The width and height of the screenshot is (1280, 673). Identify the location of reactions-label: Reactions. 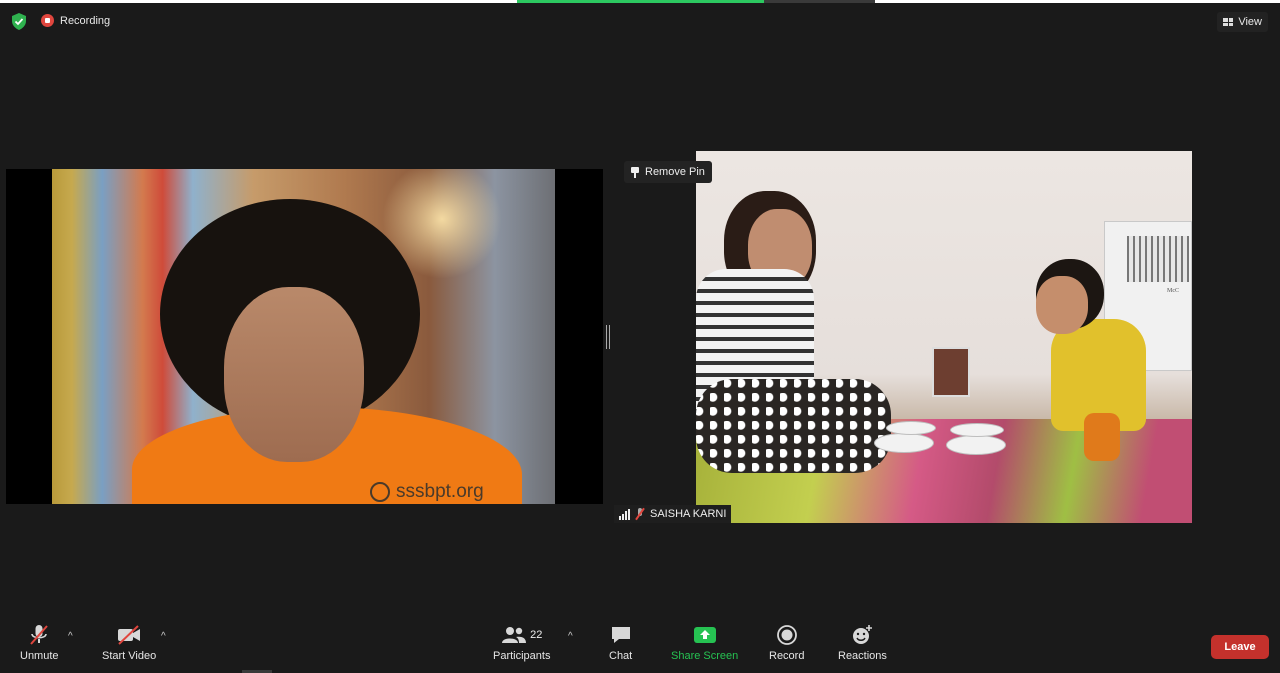
(862, 656).